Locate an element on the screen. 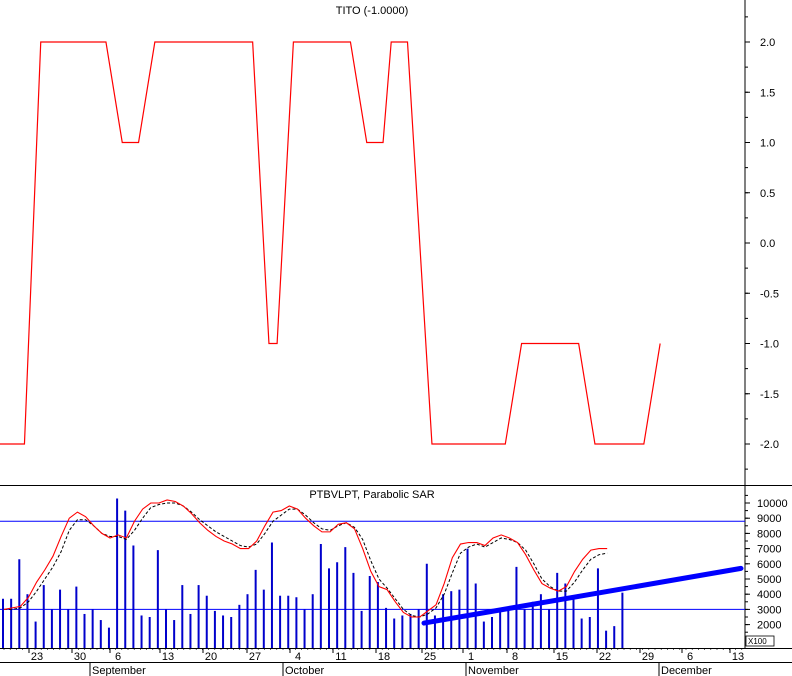 This screenshot has width=792, height=676. unit-label: X100 is located at coordinates (757, 641).